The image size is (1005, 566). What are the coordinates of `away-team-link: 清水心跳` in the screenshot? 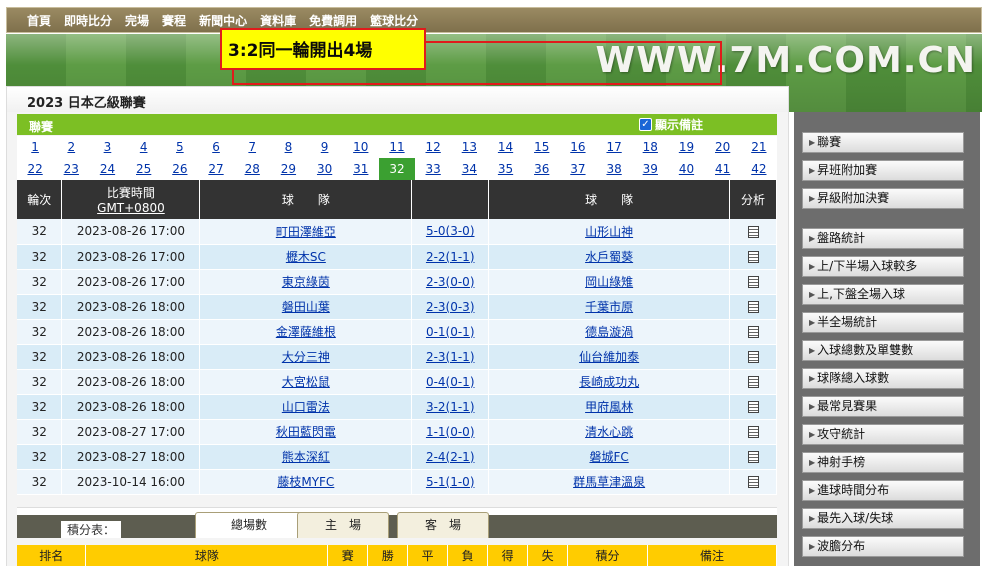 It's located at (609, 432).